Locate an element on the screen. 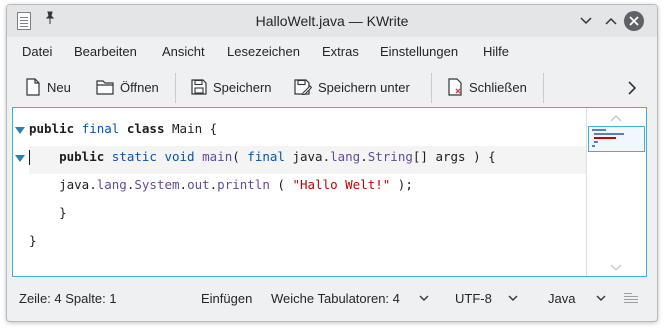 The image size is (665, 330). menu-lesezeichen: Lesezeichen is located at coordinates (263, 51).